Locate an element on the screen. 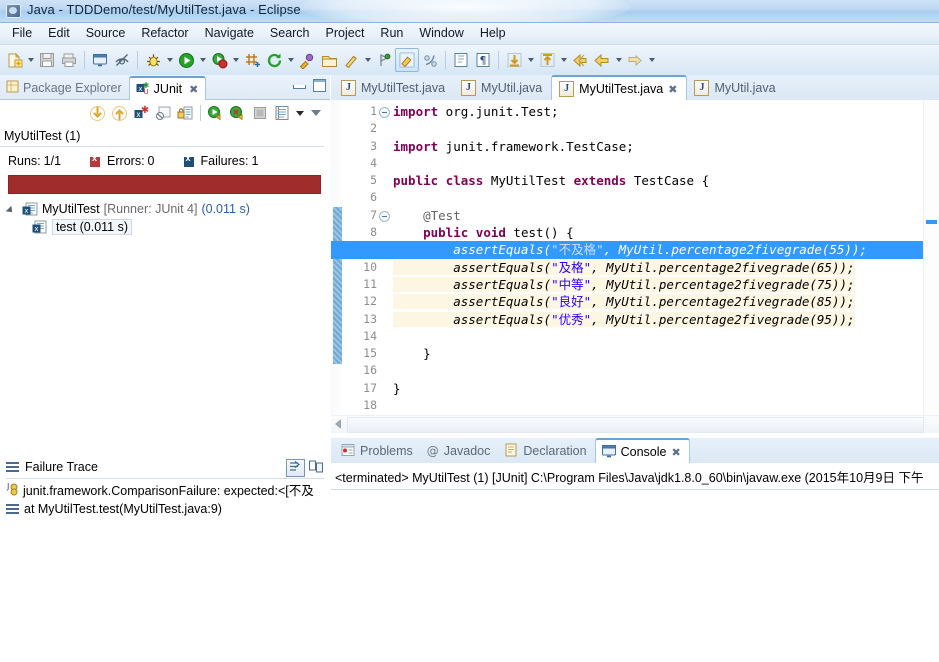  show-failures-only-icon: x ✱ is located at coordinates (141, 113).